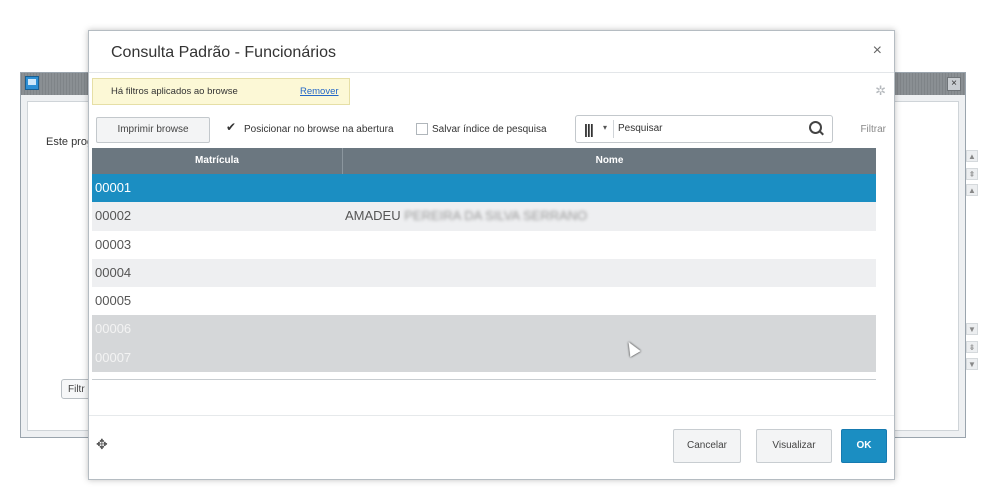 This screenshot has height=502, width=990. I want to click on cell-nome: AMADEU PEREIRA DA SILVA SERRANO, so click(466, 216).